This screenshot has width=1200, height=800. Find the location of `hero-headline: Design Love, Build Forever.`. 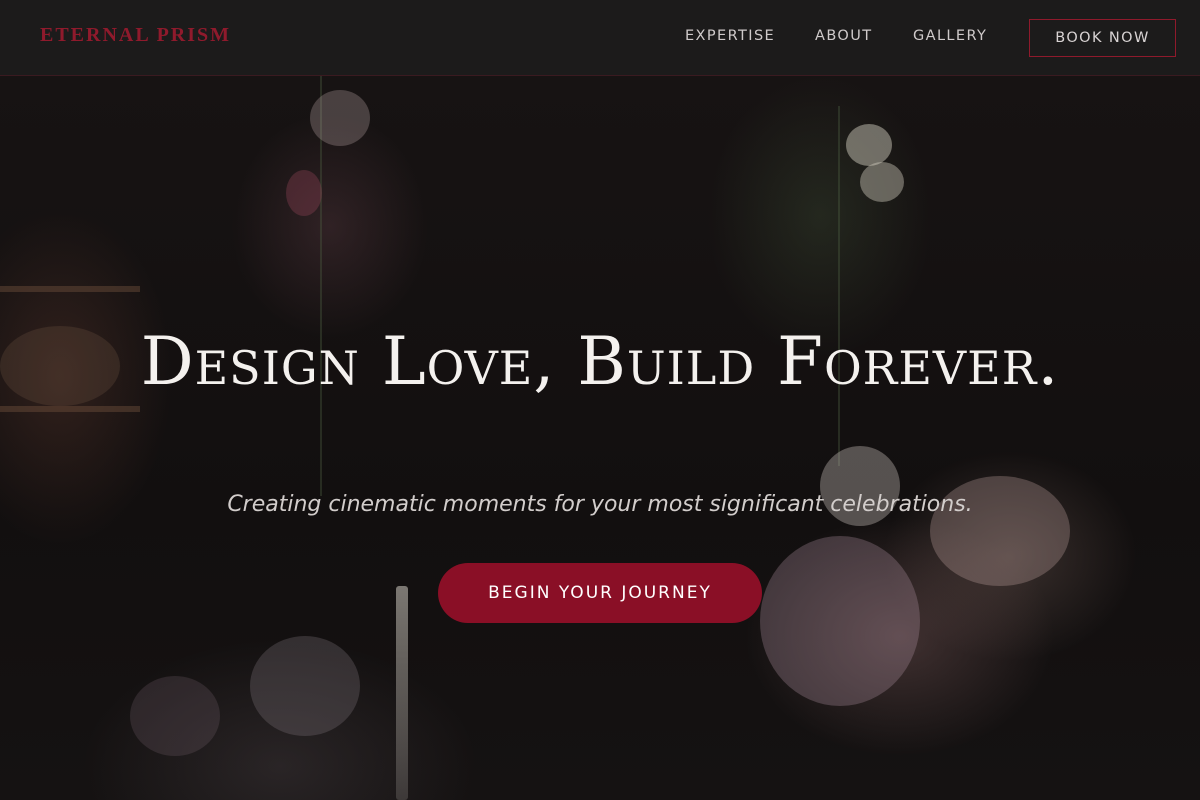

hero-headline: Design Love, Build Forever. is located at coordinates (600, 361).